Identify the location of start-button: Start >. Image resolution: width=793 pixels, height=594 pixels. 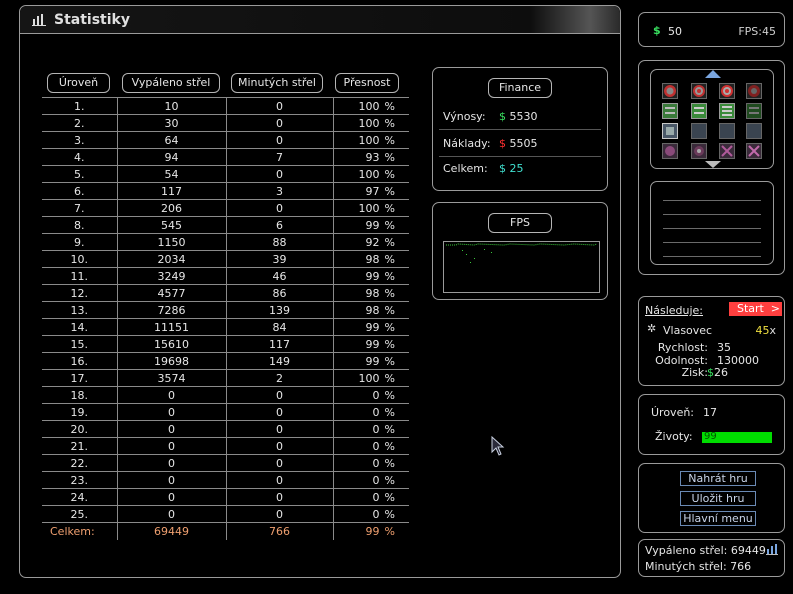
(755, 309).